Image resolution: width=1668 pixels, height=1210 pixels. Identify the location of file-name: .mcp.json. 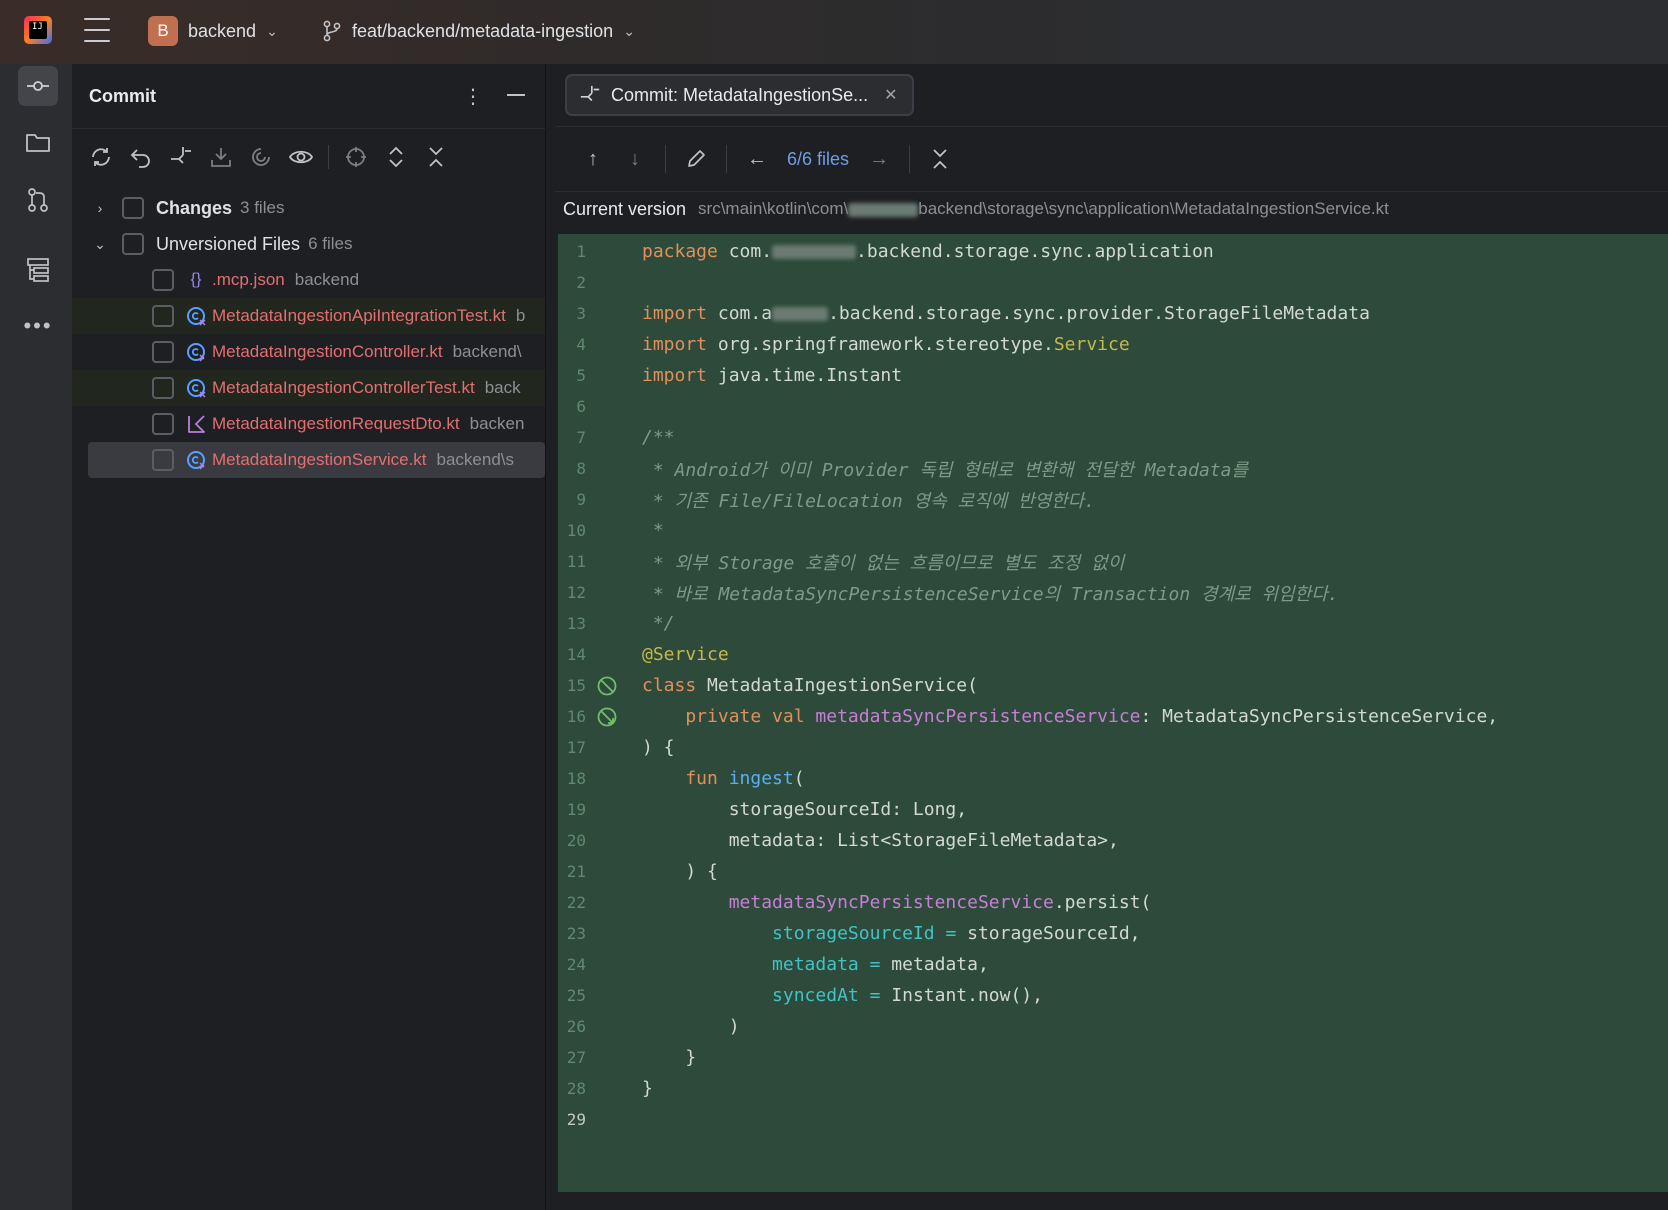
(248, 279).